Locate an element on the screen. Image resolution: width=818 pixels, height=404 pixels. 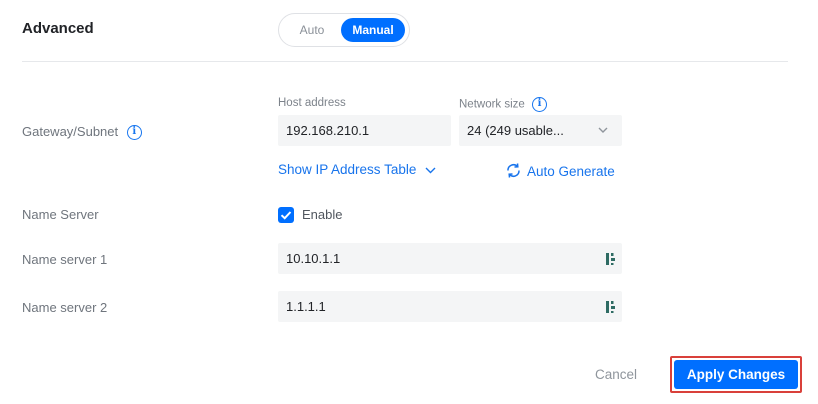
mode-manual-option: Manual is located at coordinates (373, 30).